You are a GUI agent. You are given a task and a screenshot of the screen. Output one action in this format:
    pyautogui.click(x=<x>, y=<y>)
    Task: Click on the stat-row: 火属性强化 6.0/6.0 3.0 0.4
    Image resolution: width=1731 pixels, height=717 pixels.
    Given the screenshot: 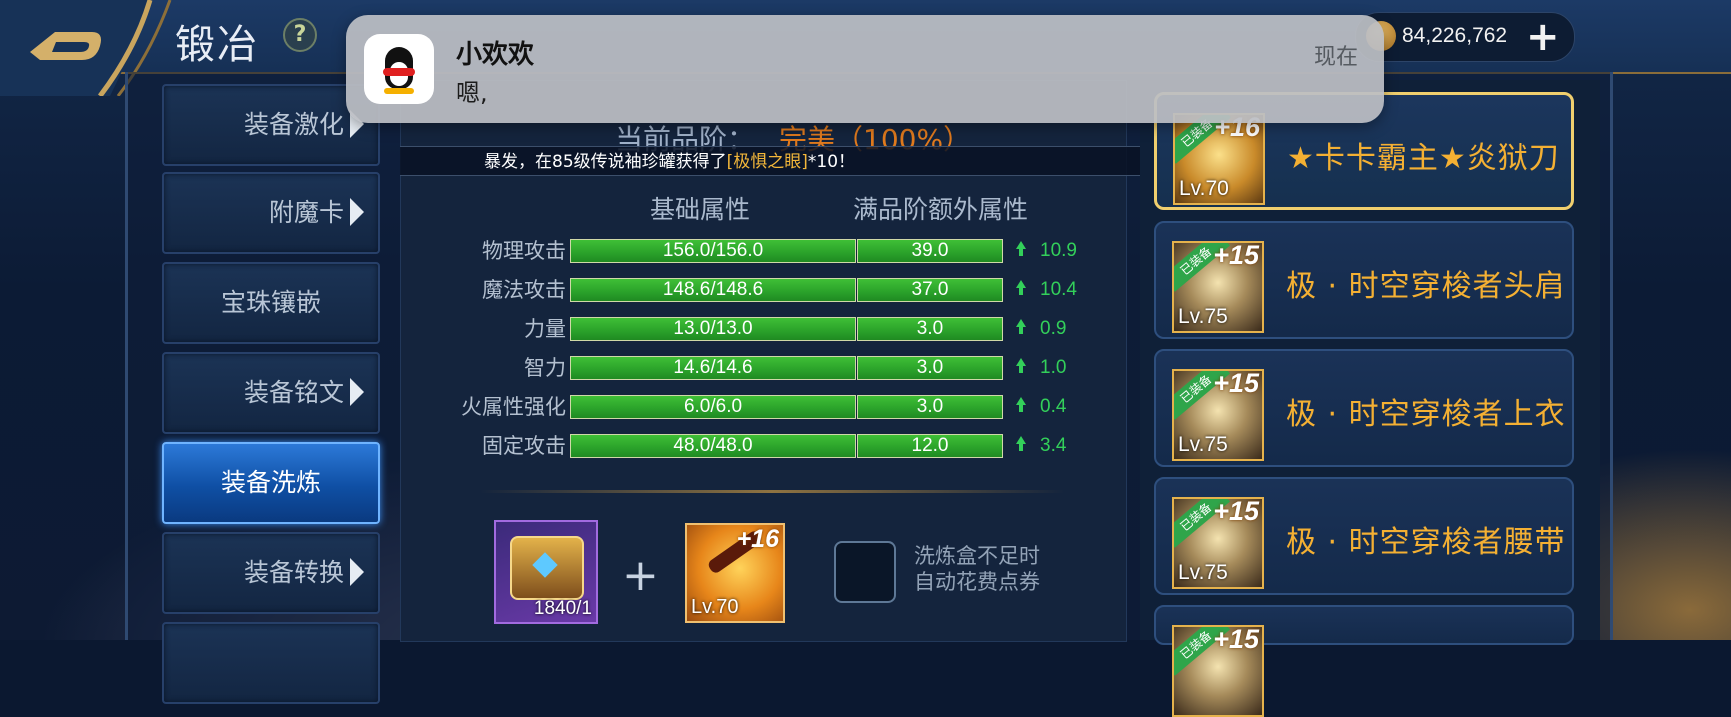 What is the action you would take?
    pyautogui.click(x=770, y=407)
    